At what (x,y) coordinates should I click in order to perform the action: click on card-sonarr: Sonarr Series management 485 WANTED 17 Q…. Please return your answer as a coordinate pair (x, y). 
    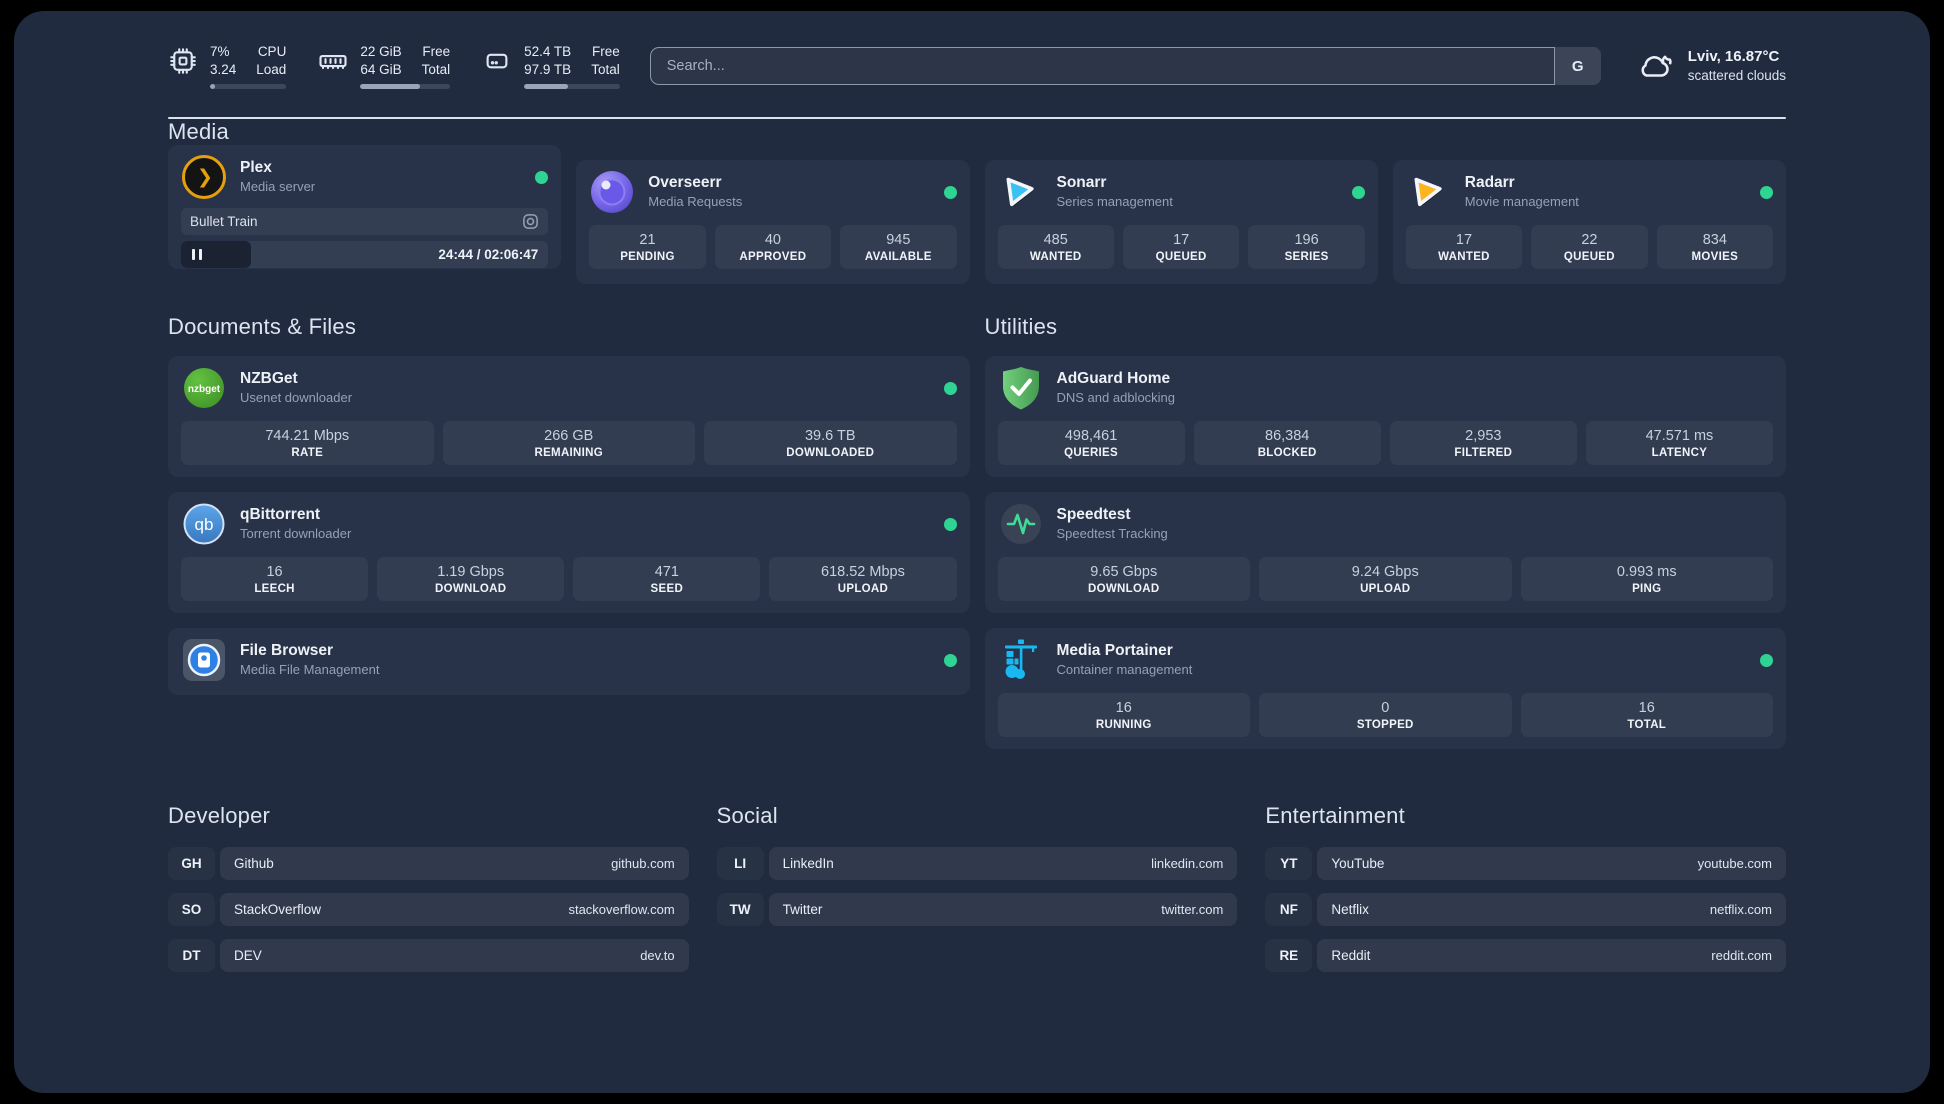
    Looking at the image, I should click on (1181, 222).